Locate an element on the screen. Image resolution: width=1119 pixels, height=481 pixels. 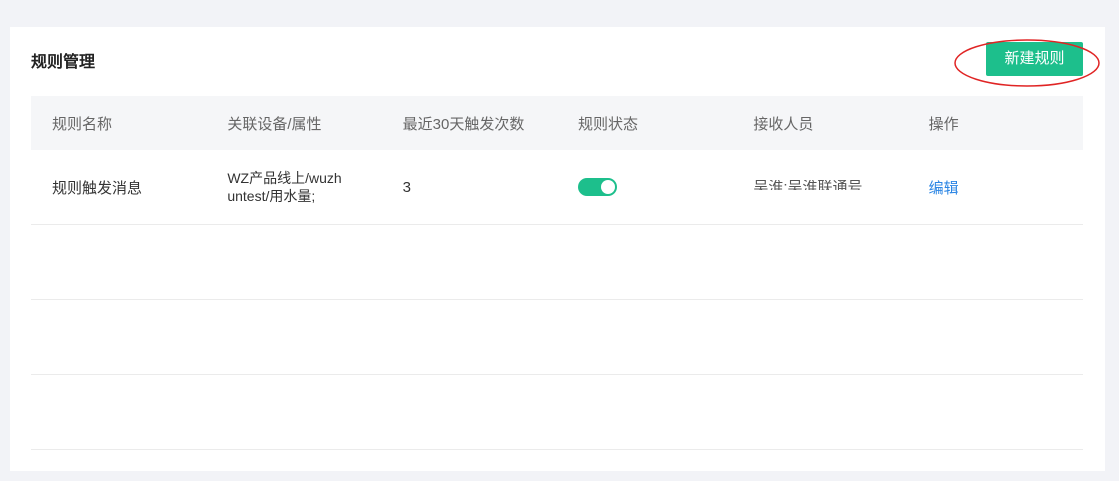
device-attribute-cell: WZ产品线上/wuzh untest/用水量; is located at coordinates (293, 187).